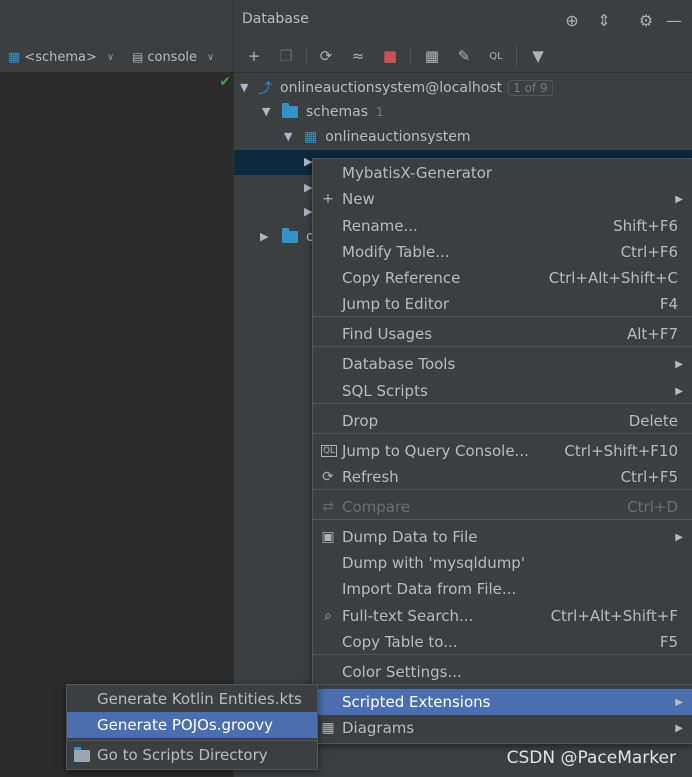  What do you see at coordinates (502, 334) in the screenshot?
I see `menu-item-find-usages: Find Usages Alt+F7` at bounding box center [502, 334].